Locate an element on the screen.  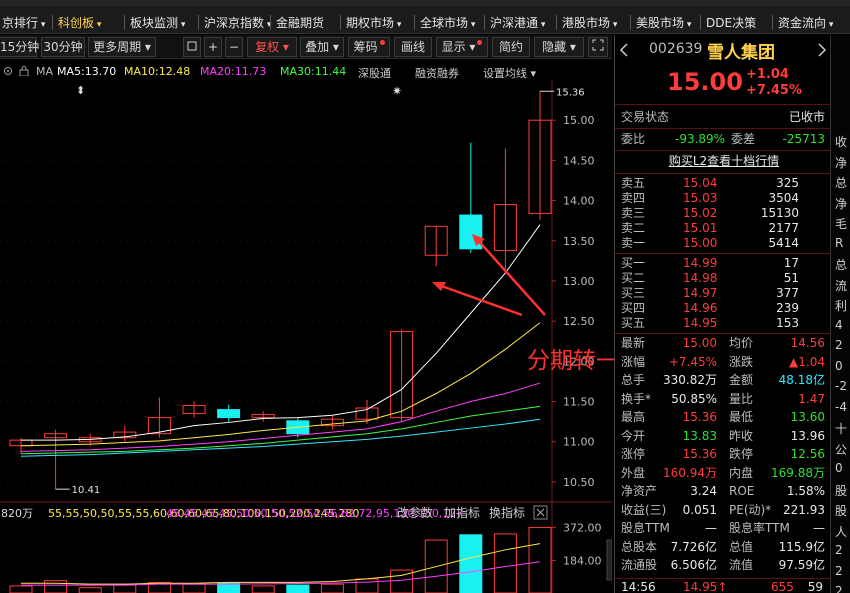
top-menu-item: 美股市场 ▾ is located at coordinates (663, 23).